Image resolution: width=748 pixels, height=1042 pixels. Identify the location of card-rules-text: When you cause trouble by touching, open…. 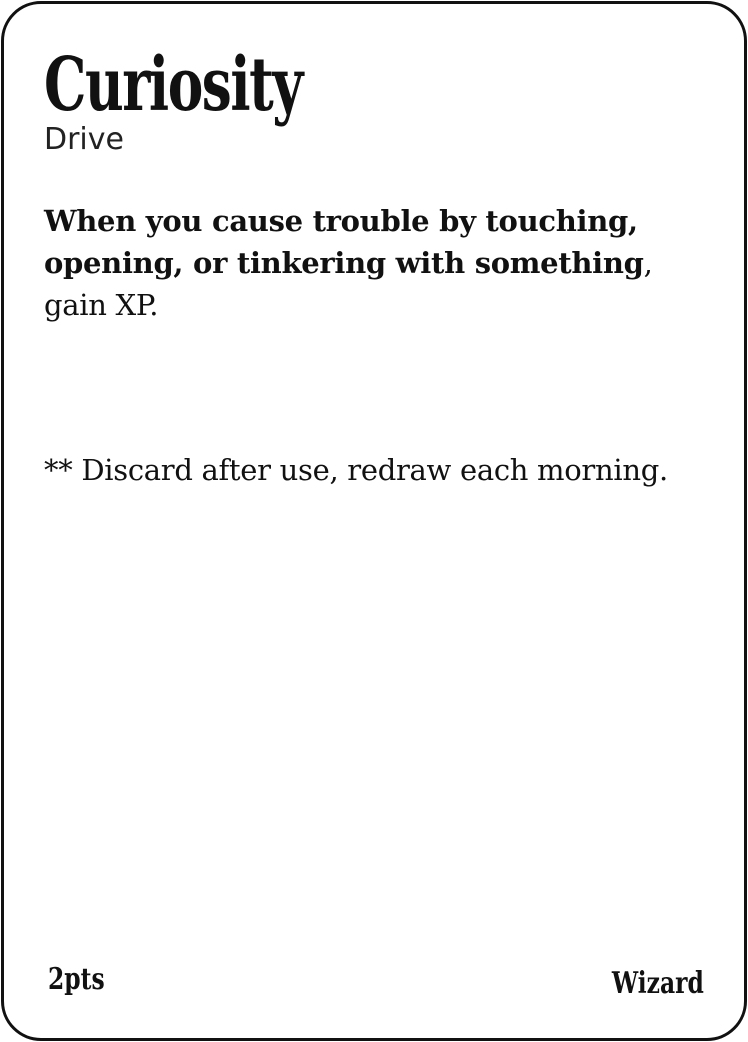
(374, 263).